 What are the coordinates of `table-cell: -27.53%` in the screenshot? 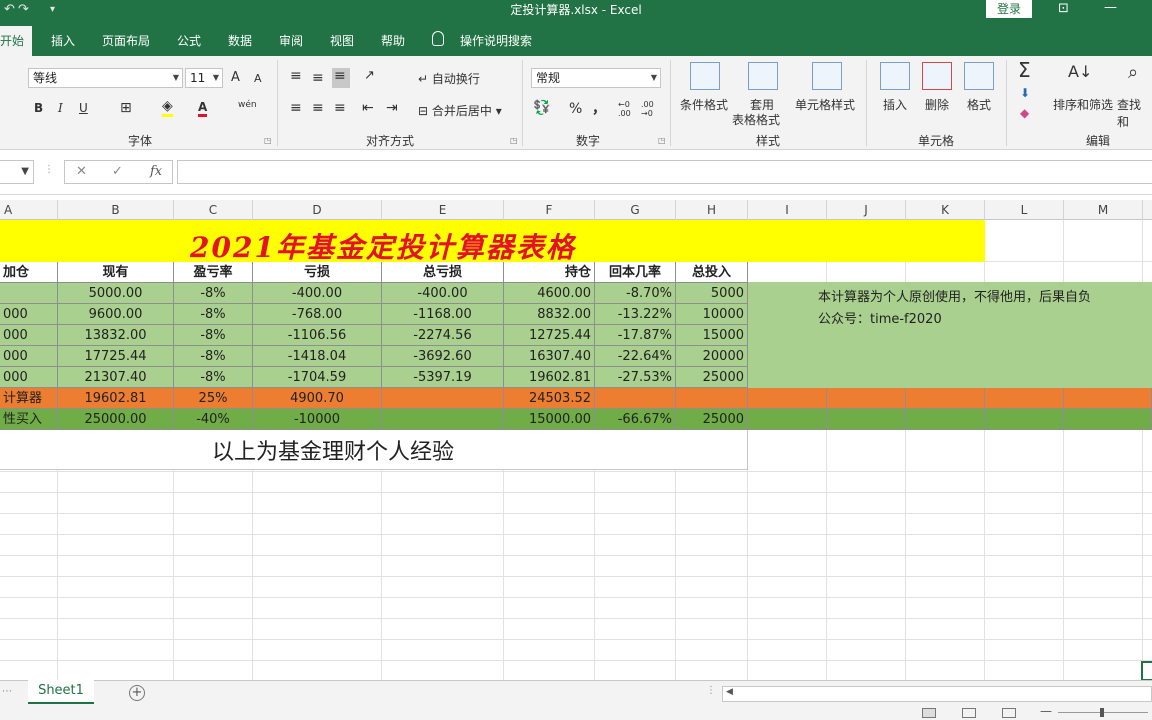 It's located at (635, 377).